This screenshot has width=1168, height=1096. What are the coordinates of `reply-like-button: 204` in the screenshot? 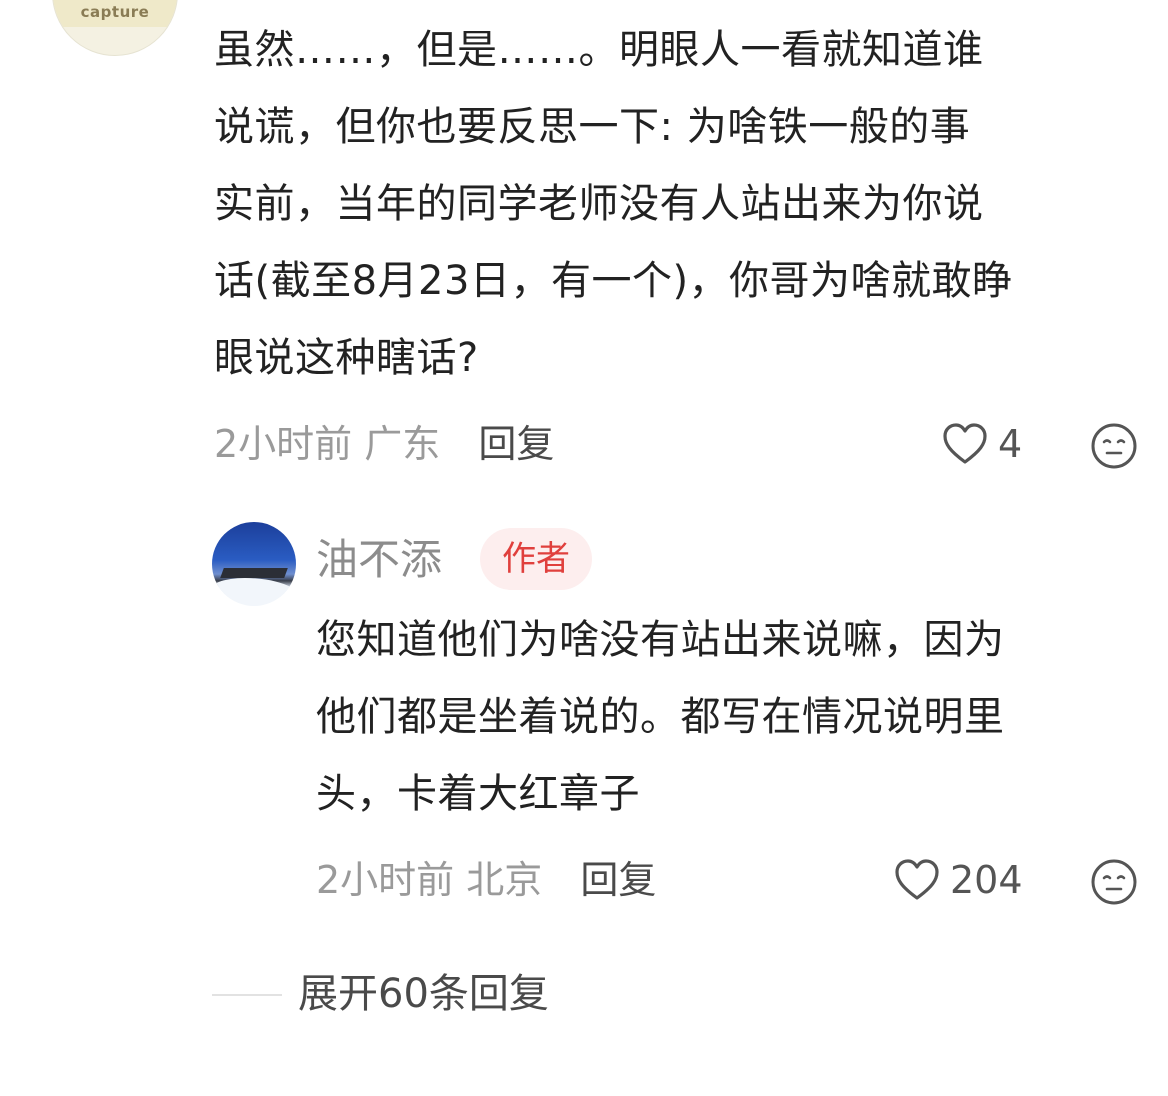 It's located at (958, 880).